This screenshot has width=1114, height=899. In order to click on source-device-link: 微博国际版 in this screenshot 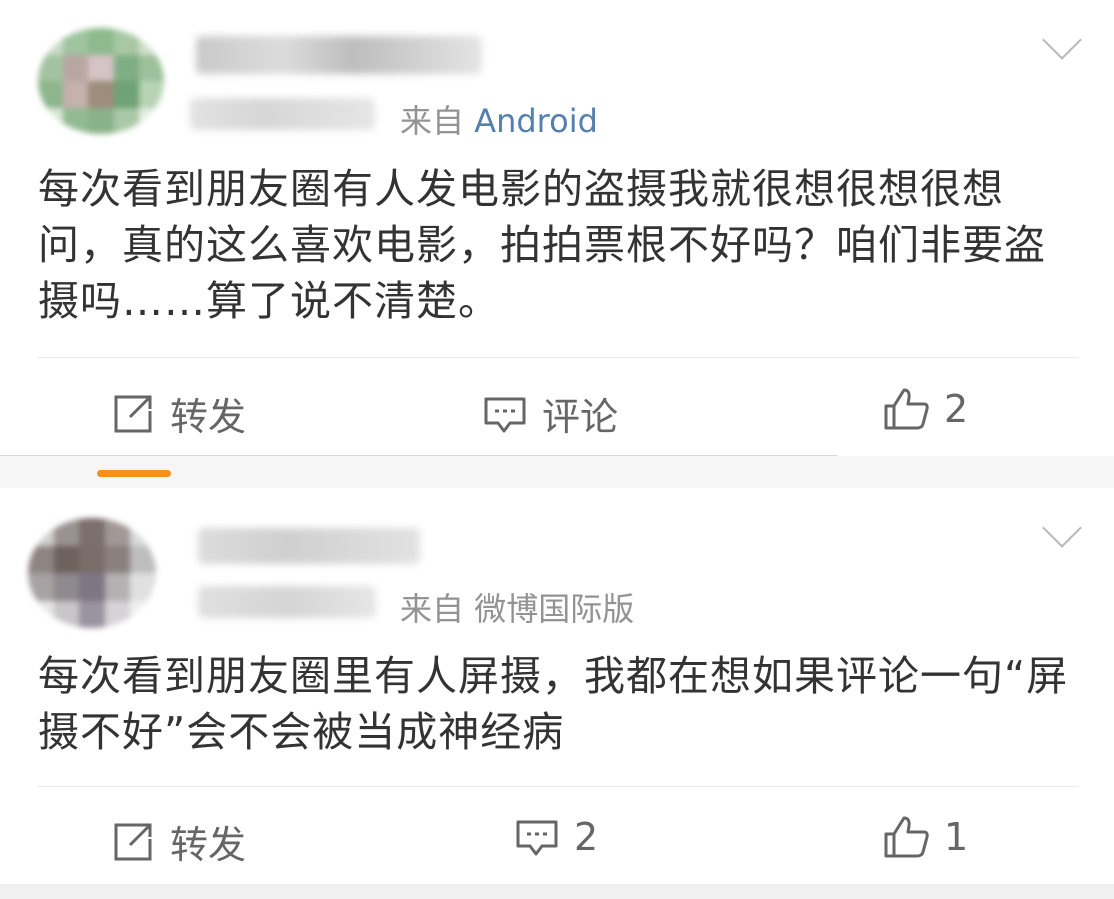, I will do `click(554, 609)`.